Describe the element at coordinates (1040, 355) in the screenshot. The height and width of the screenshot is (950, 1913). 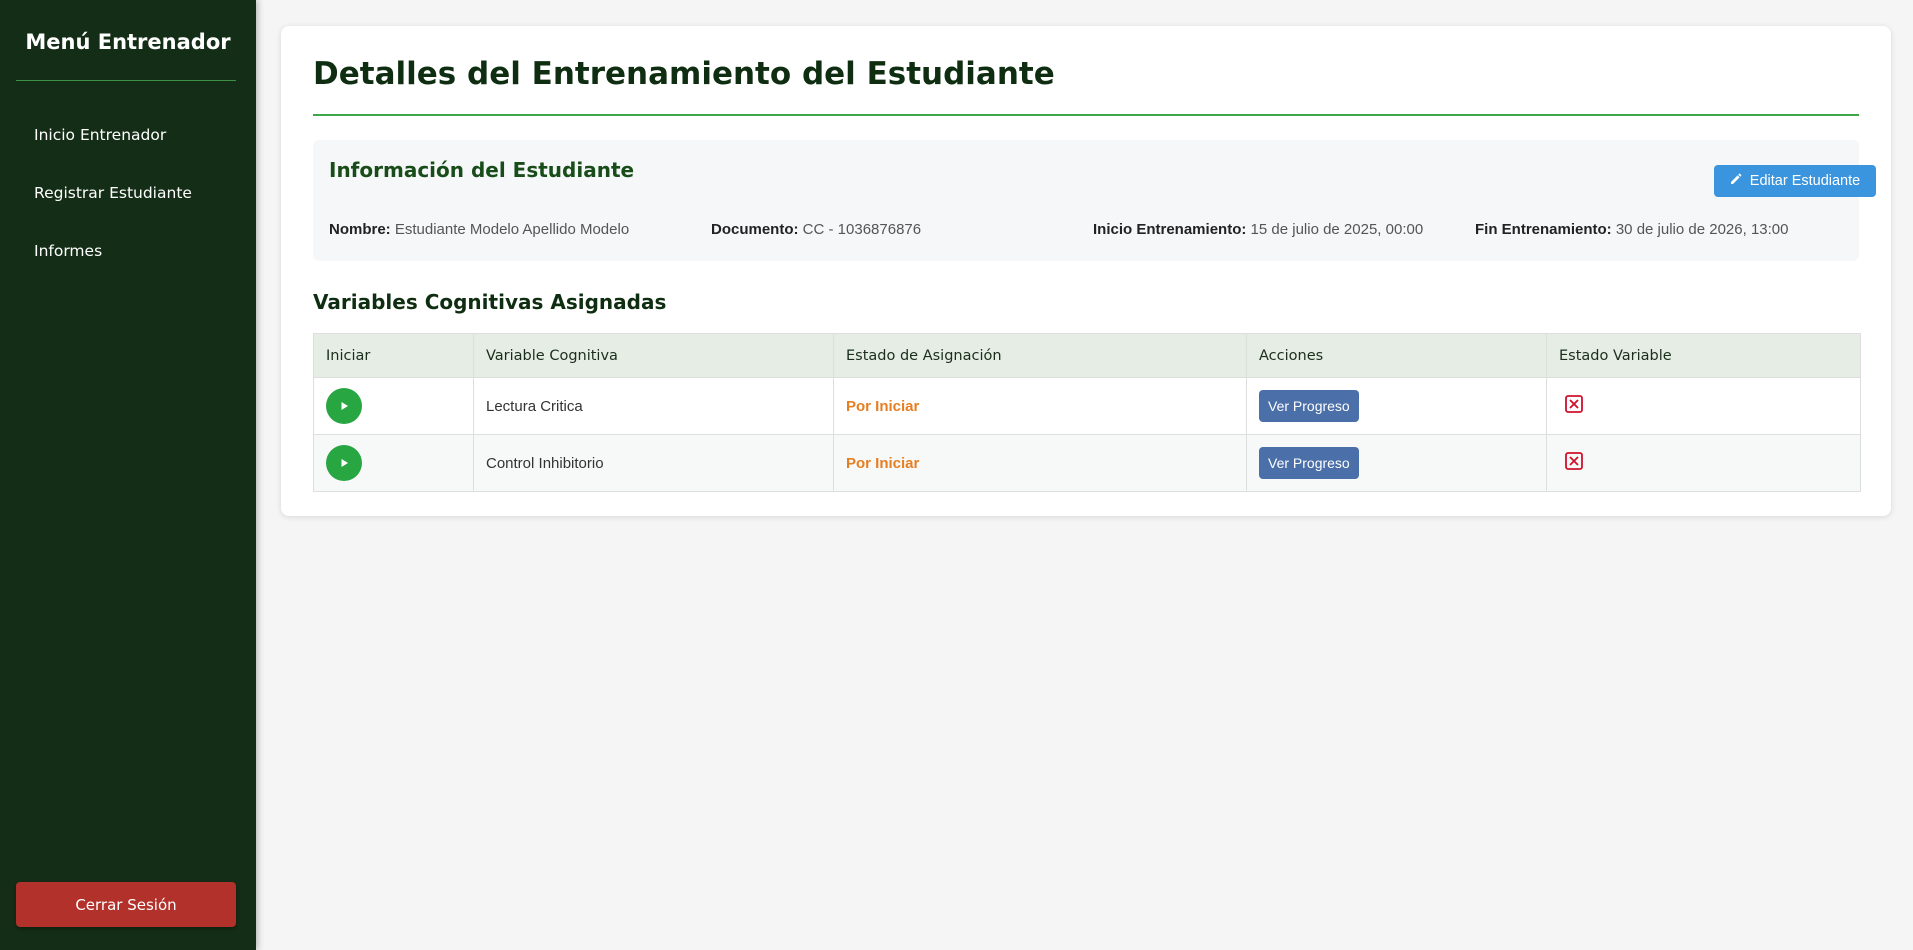
I see `column-header-estado-asignacion: Estado de Asignación` at that location.